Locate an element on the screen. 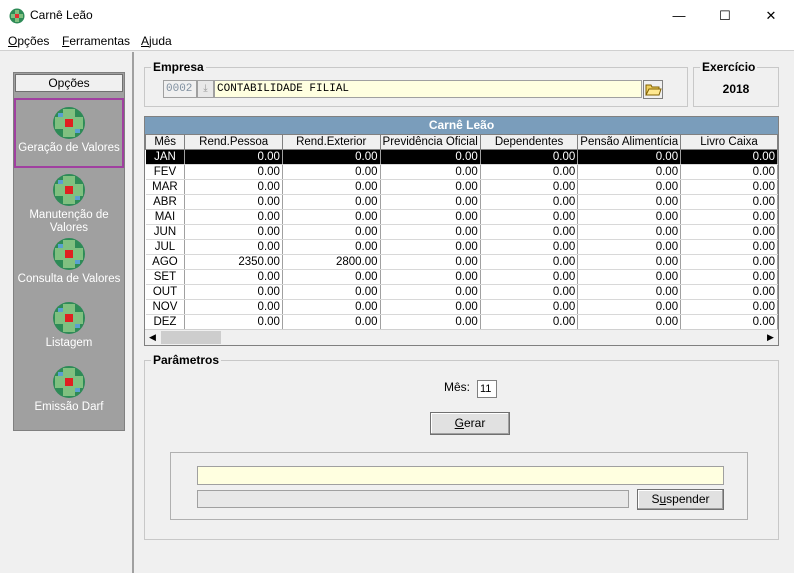  month-cell: NOV is located at coordinates (165, 307).